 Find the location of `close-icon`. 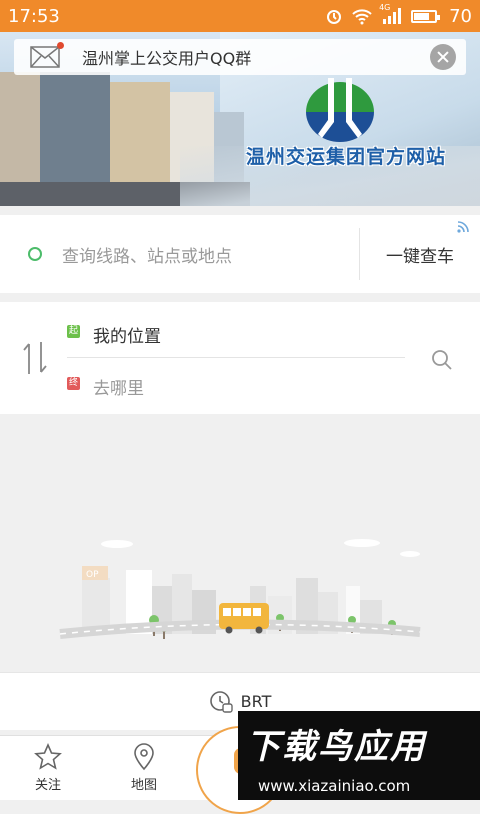

close-icon is located at coordinates (443, 57).